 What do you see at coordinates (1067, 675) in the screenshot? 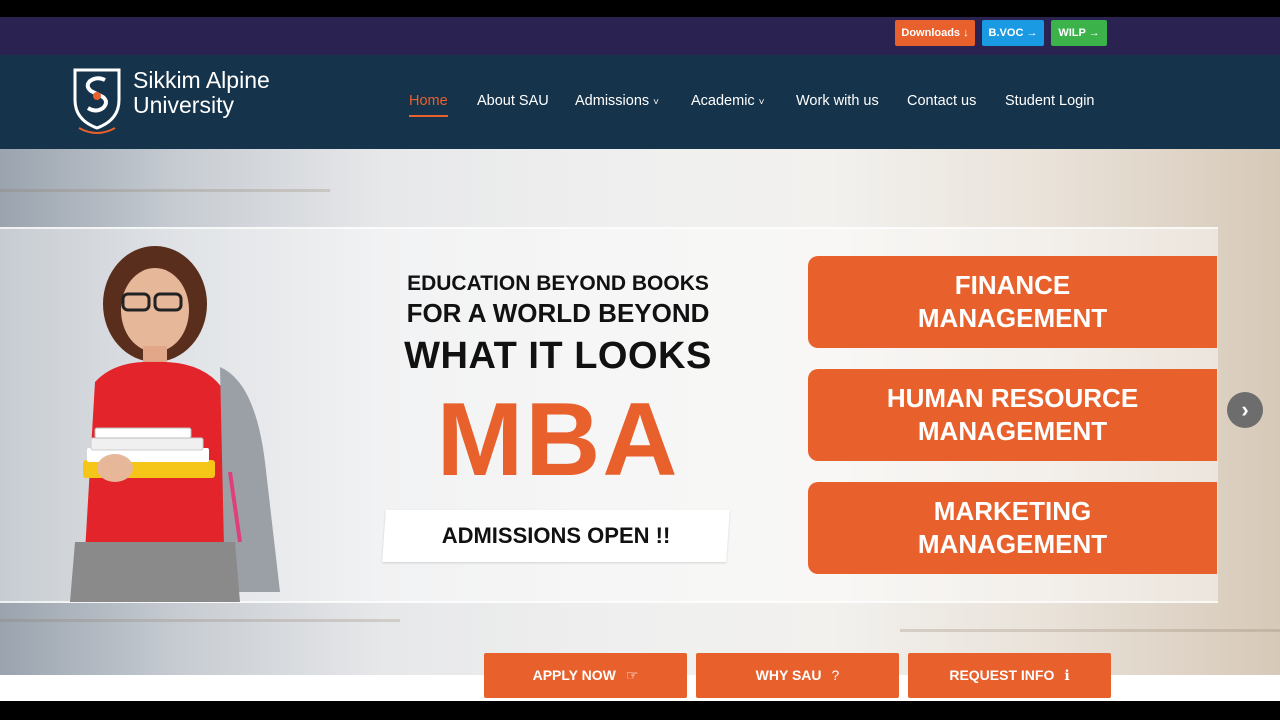
I see `info-icon: ℹ` at bounding box center [1067, 675].